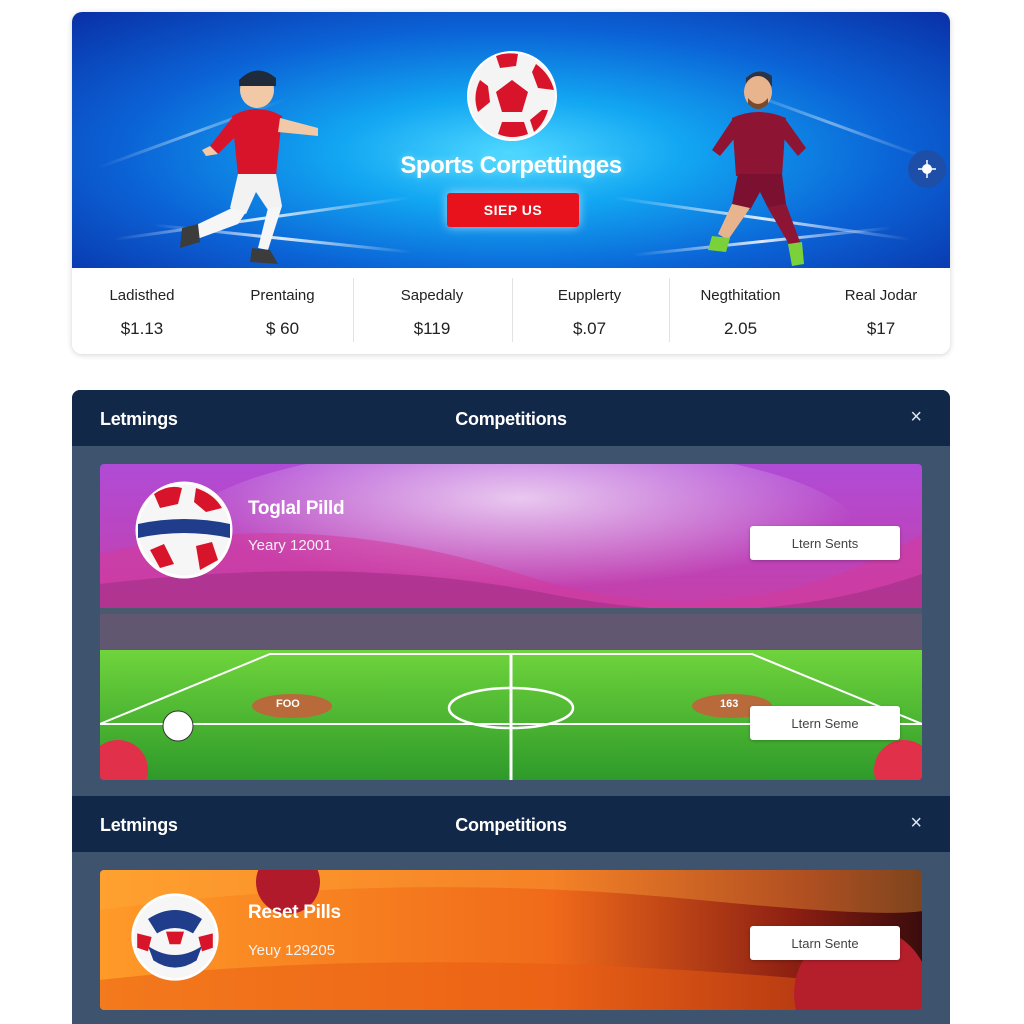 The image size is (1024, 1024). What do you see at coordinates (740, 328) in the screenshot?
I see `stat-value: 2.05` at bounding box center [740, 328].